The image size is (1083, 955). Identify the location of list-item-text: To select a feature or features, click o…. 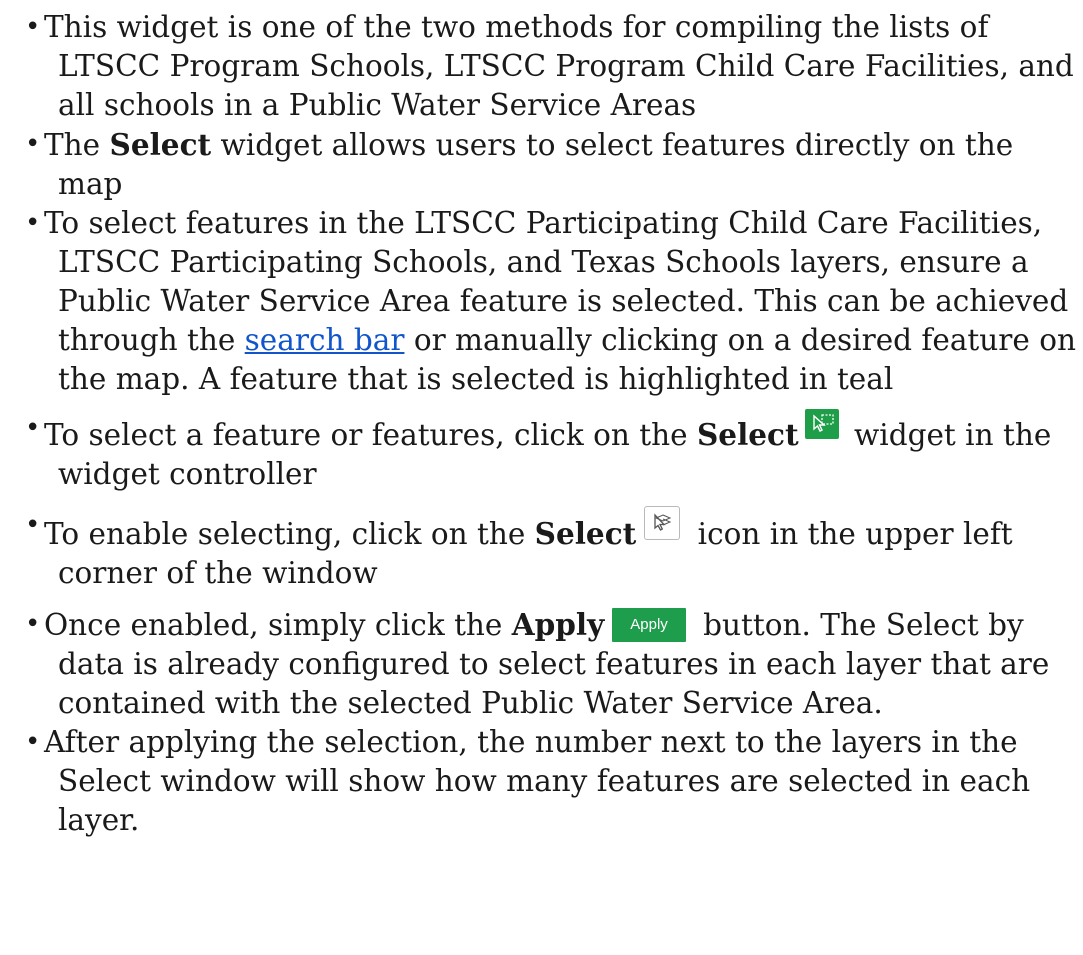
(370, 435).